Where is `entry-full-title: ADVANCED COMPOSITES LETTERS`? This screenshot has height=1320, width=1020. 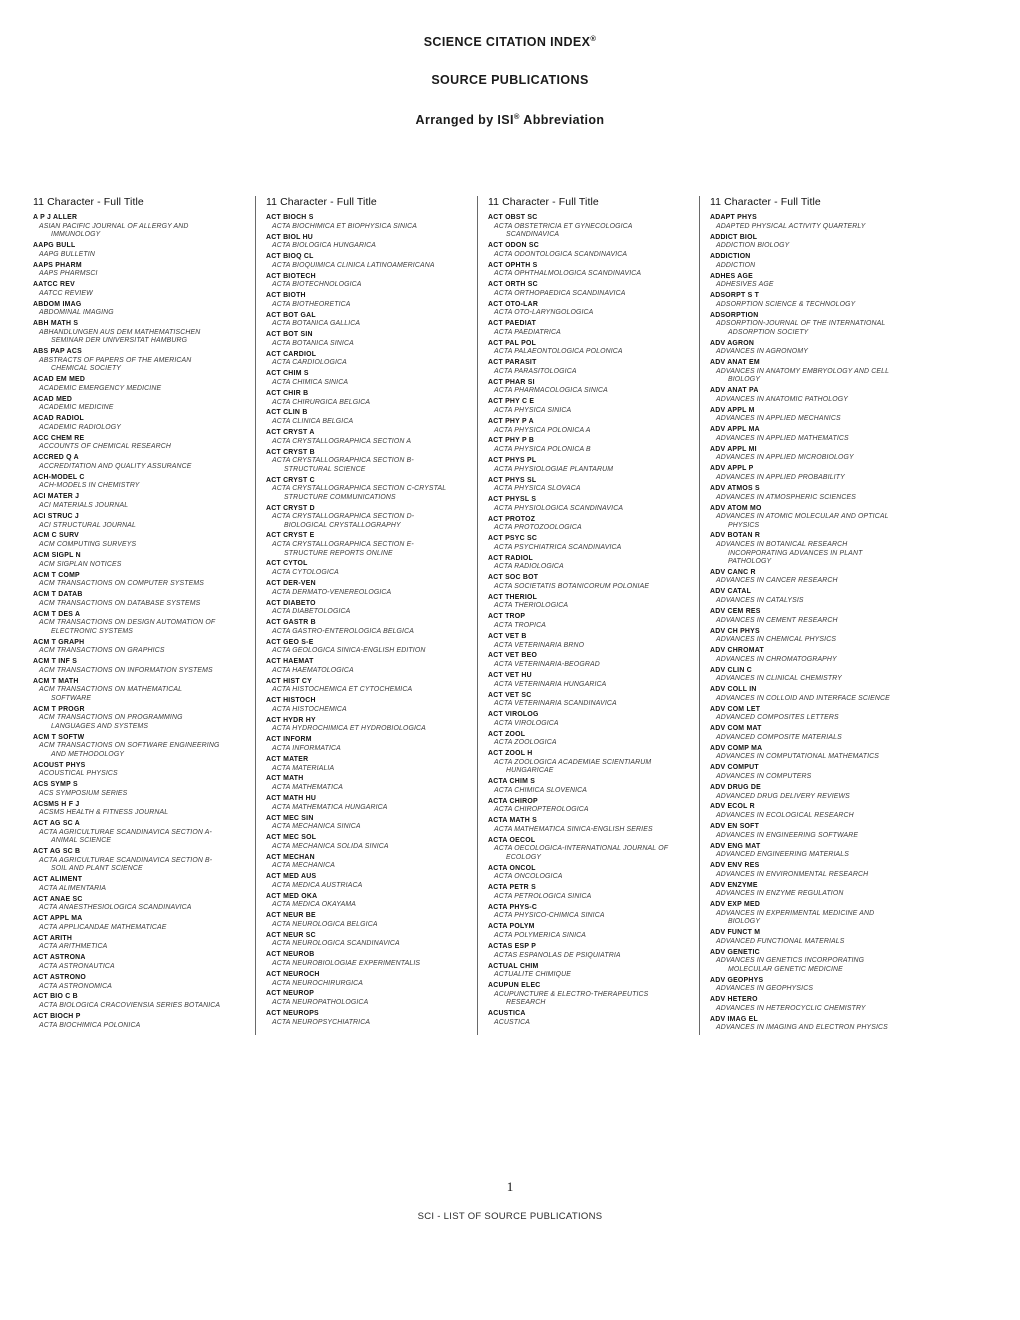
entry-full-title: ADVANCED COMPOSITES LETTERS is located at coordinates (810, 718).